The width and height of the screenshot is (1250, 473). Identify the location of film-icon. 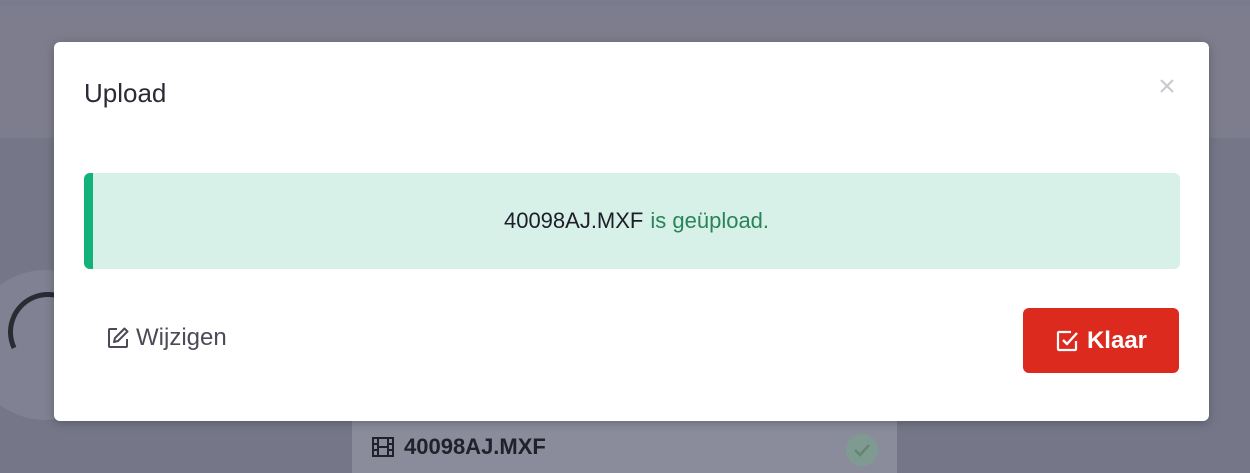
(383, 446).